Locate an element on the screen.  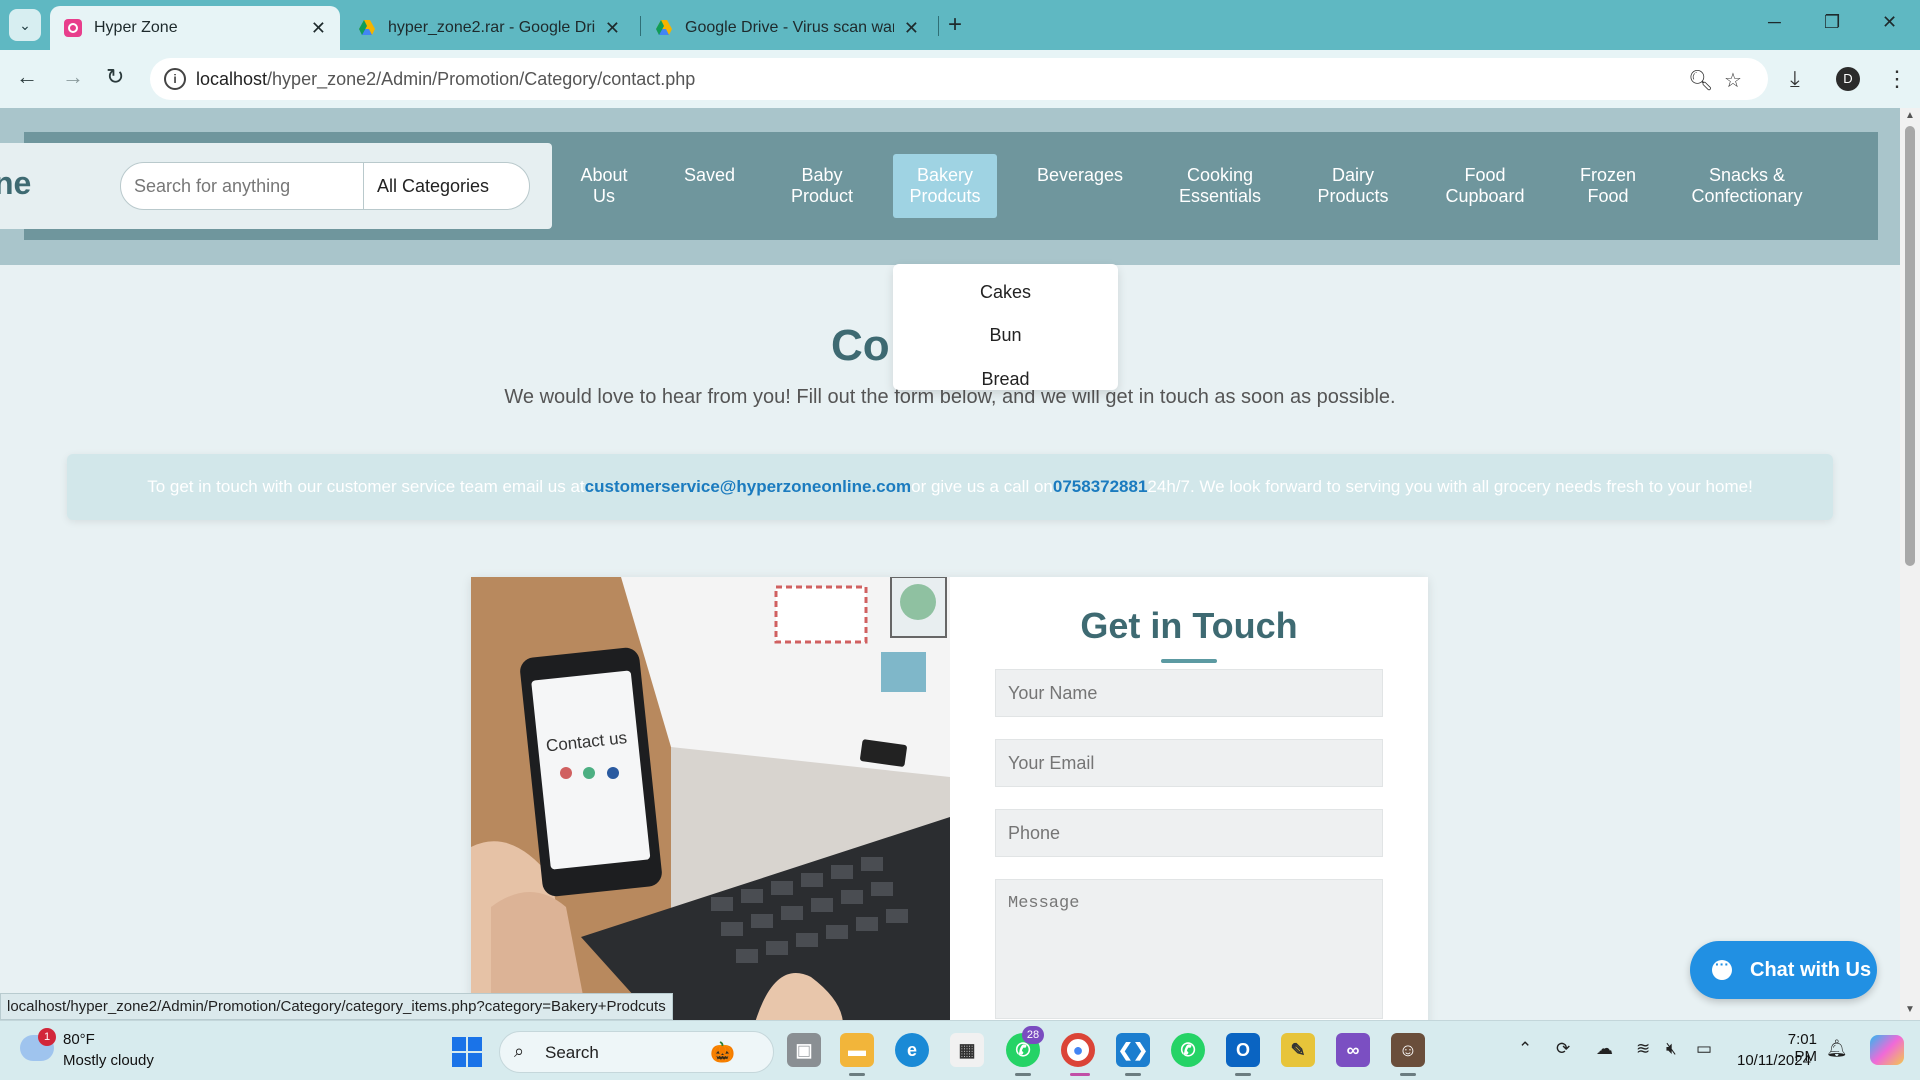
chrome-icon: ● is located at coordinates (1078, 1050).